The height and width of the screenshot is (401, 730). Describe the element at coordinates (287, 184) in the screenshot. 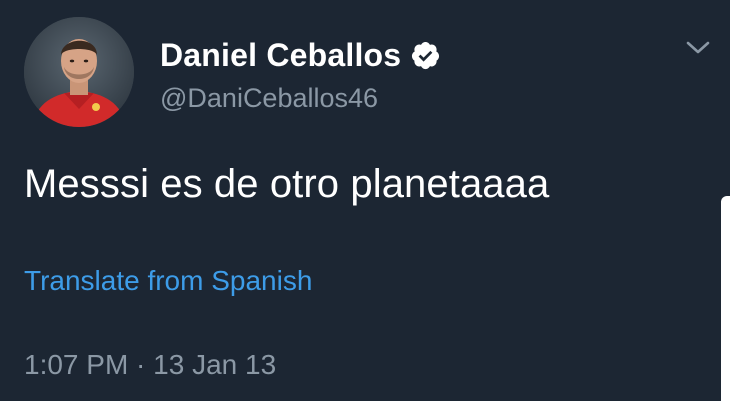

I see `tweet-text: Messsi es de otro planetaaaa` at that location.